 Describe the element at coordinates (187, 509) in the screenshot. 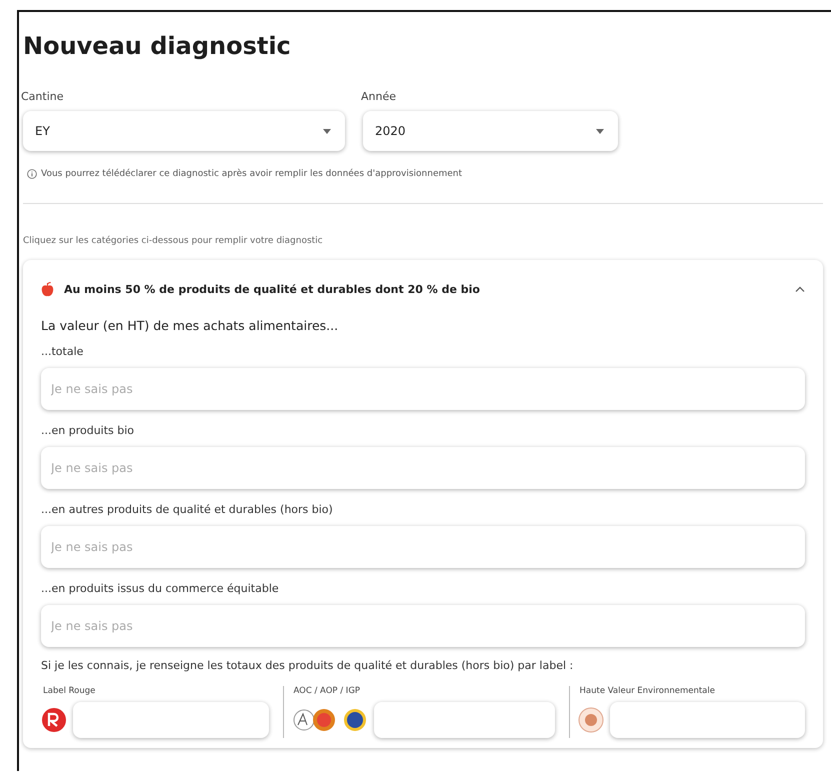

I see `field-label: ...en autres produits de qualité et durables (hors bio)` at that location.